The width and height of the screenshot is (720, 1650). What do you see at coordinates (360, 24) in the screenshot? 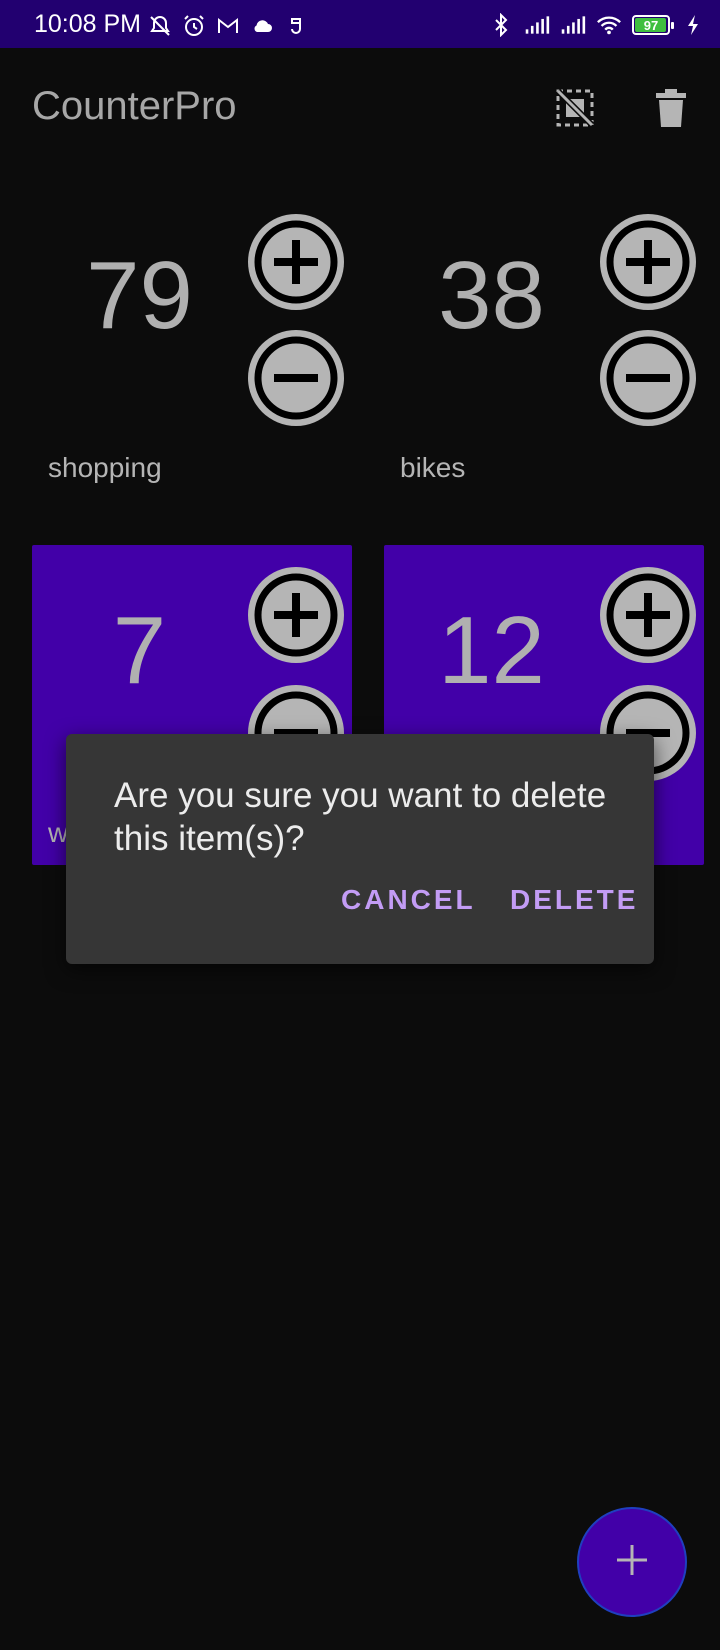
I see `status-bar: 10:08 PM 97` at bounding box center [360, 24].